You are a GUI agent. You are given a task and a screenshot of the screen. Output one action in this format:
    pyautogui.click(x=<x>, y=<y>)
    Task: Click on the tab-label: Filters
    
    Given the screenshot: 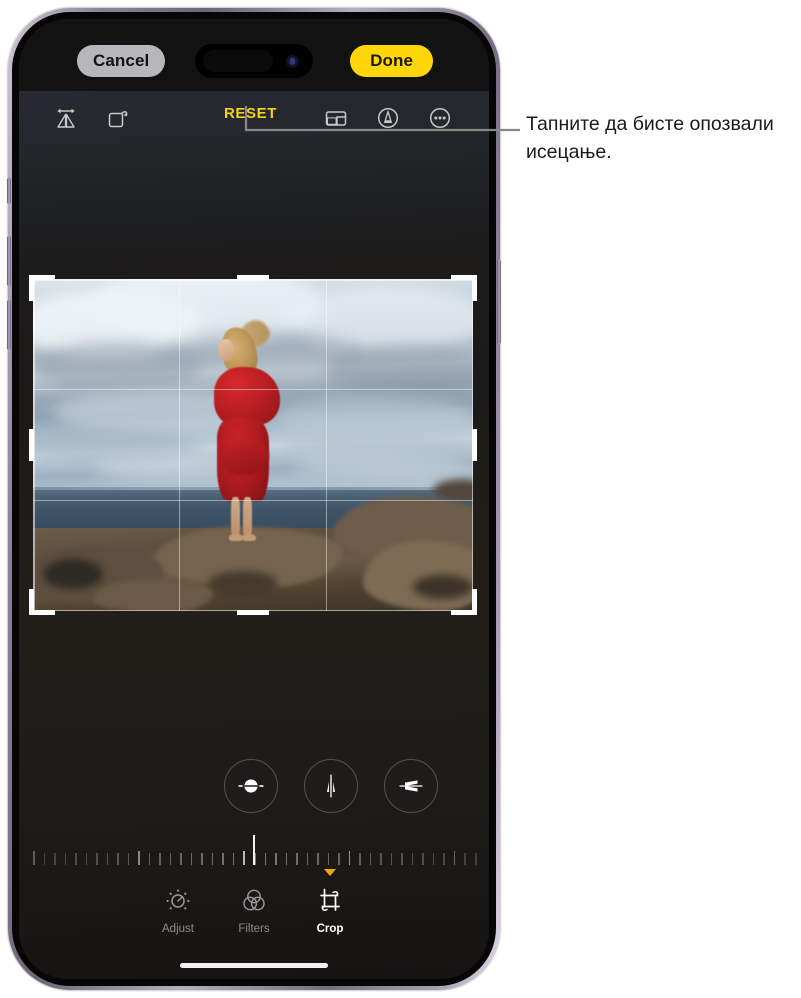 What is the action you would take?
    pyautogui.click(x=254, y=929)
    